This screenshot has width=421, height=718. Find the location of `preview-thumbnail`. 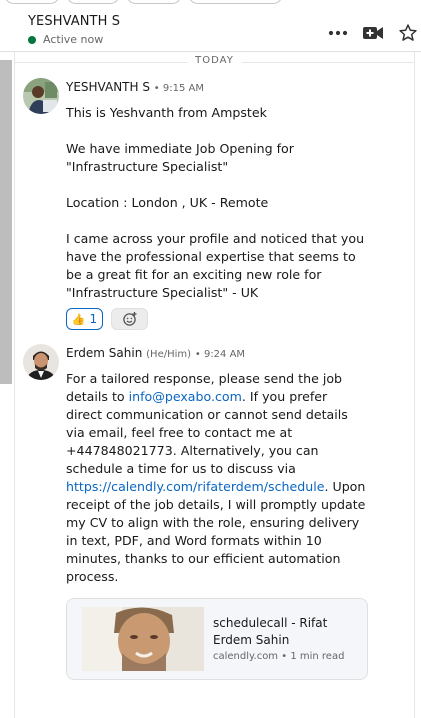

preview-thumbnail is located at coordinates (143, 639).